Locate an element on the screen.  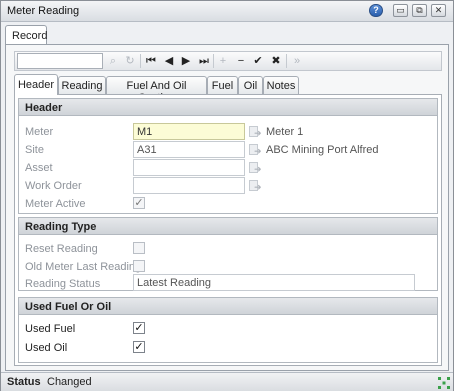
more-icon: » is located at coordinates (297, 61).